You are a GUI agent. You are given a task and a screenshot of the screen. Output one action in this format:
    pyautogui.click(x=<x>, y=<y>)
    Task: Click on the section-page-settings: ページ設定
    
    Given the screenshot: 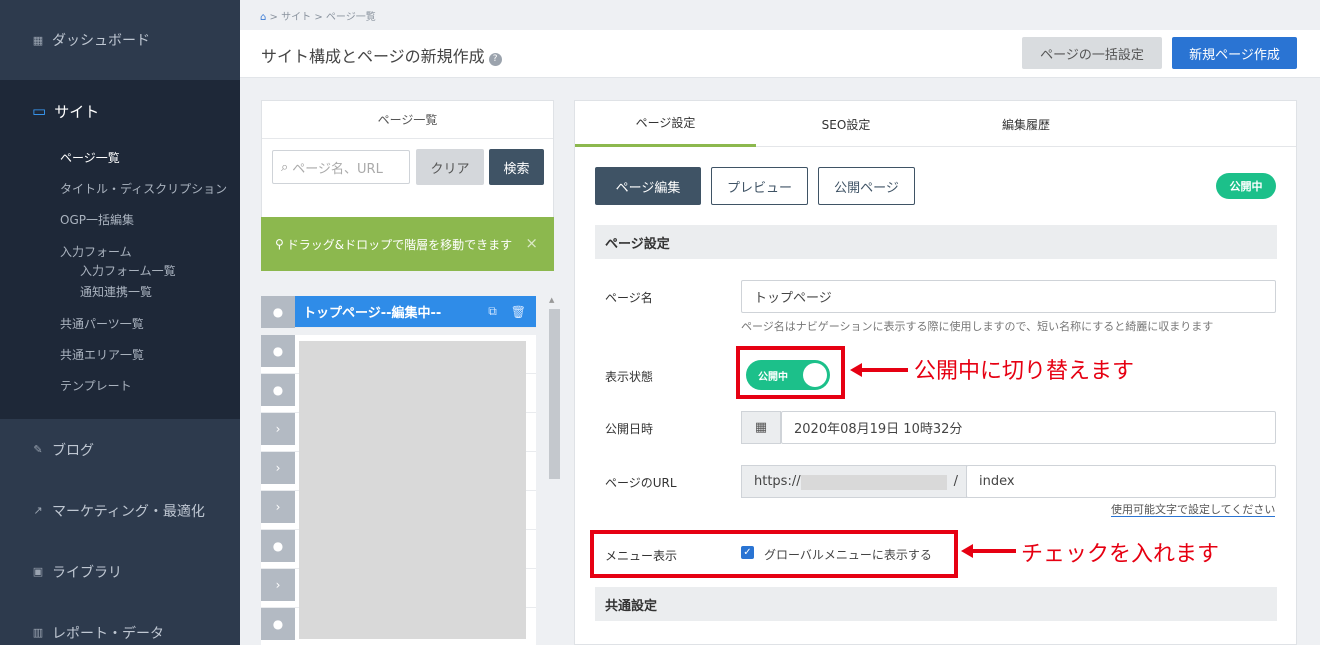 What is the action you would take?
    pyautogui.click(x=936, y=242)
    